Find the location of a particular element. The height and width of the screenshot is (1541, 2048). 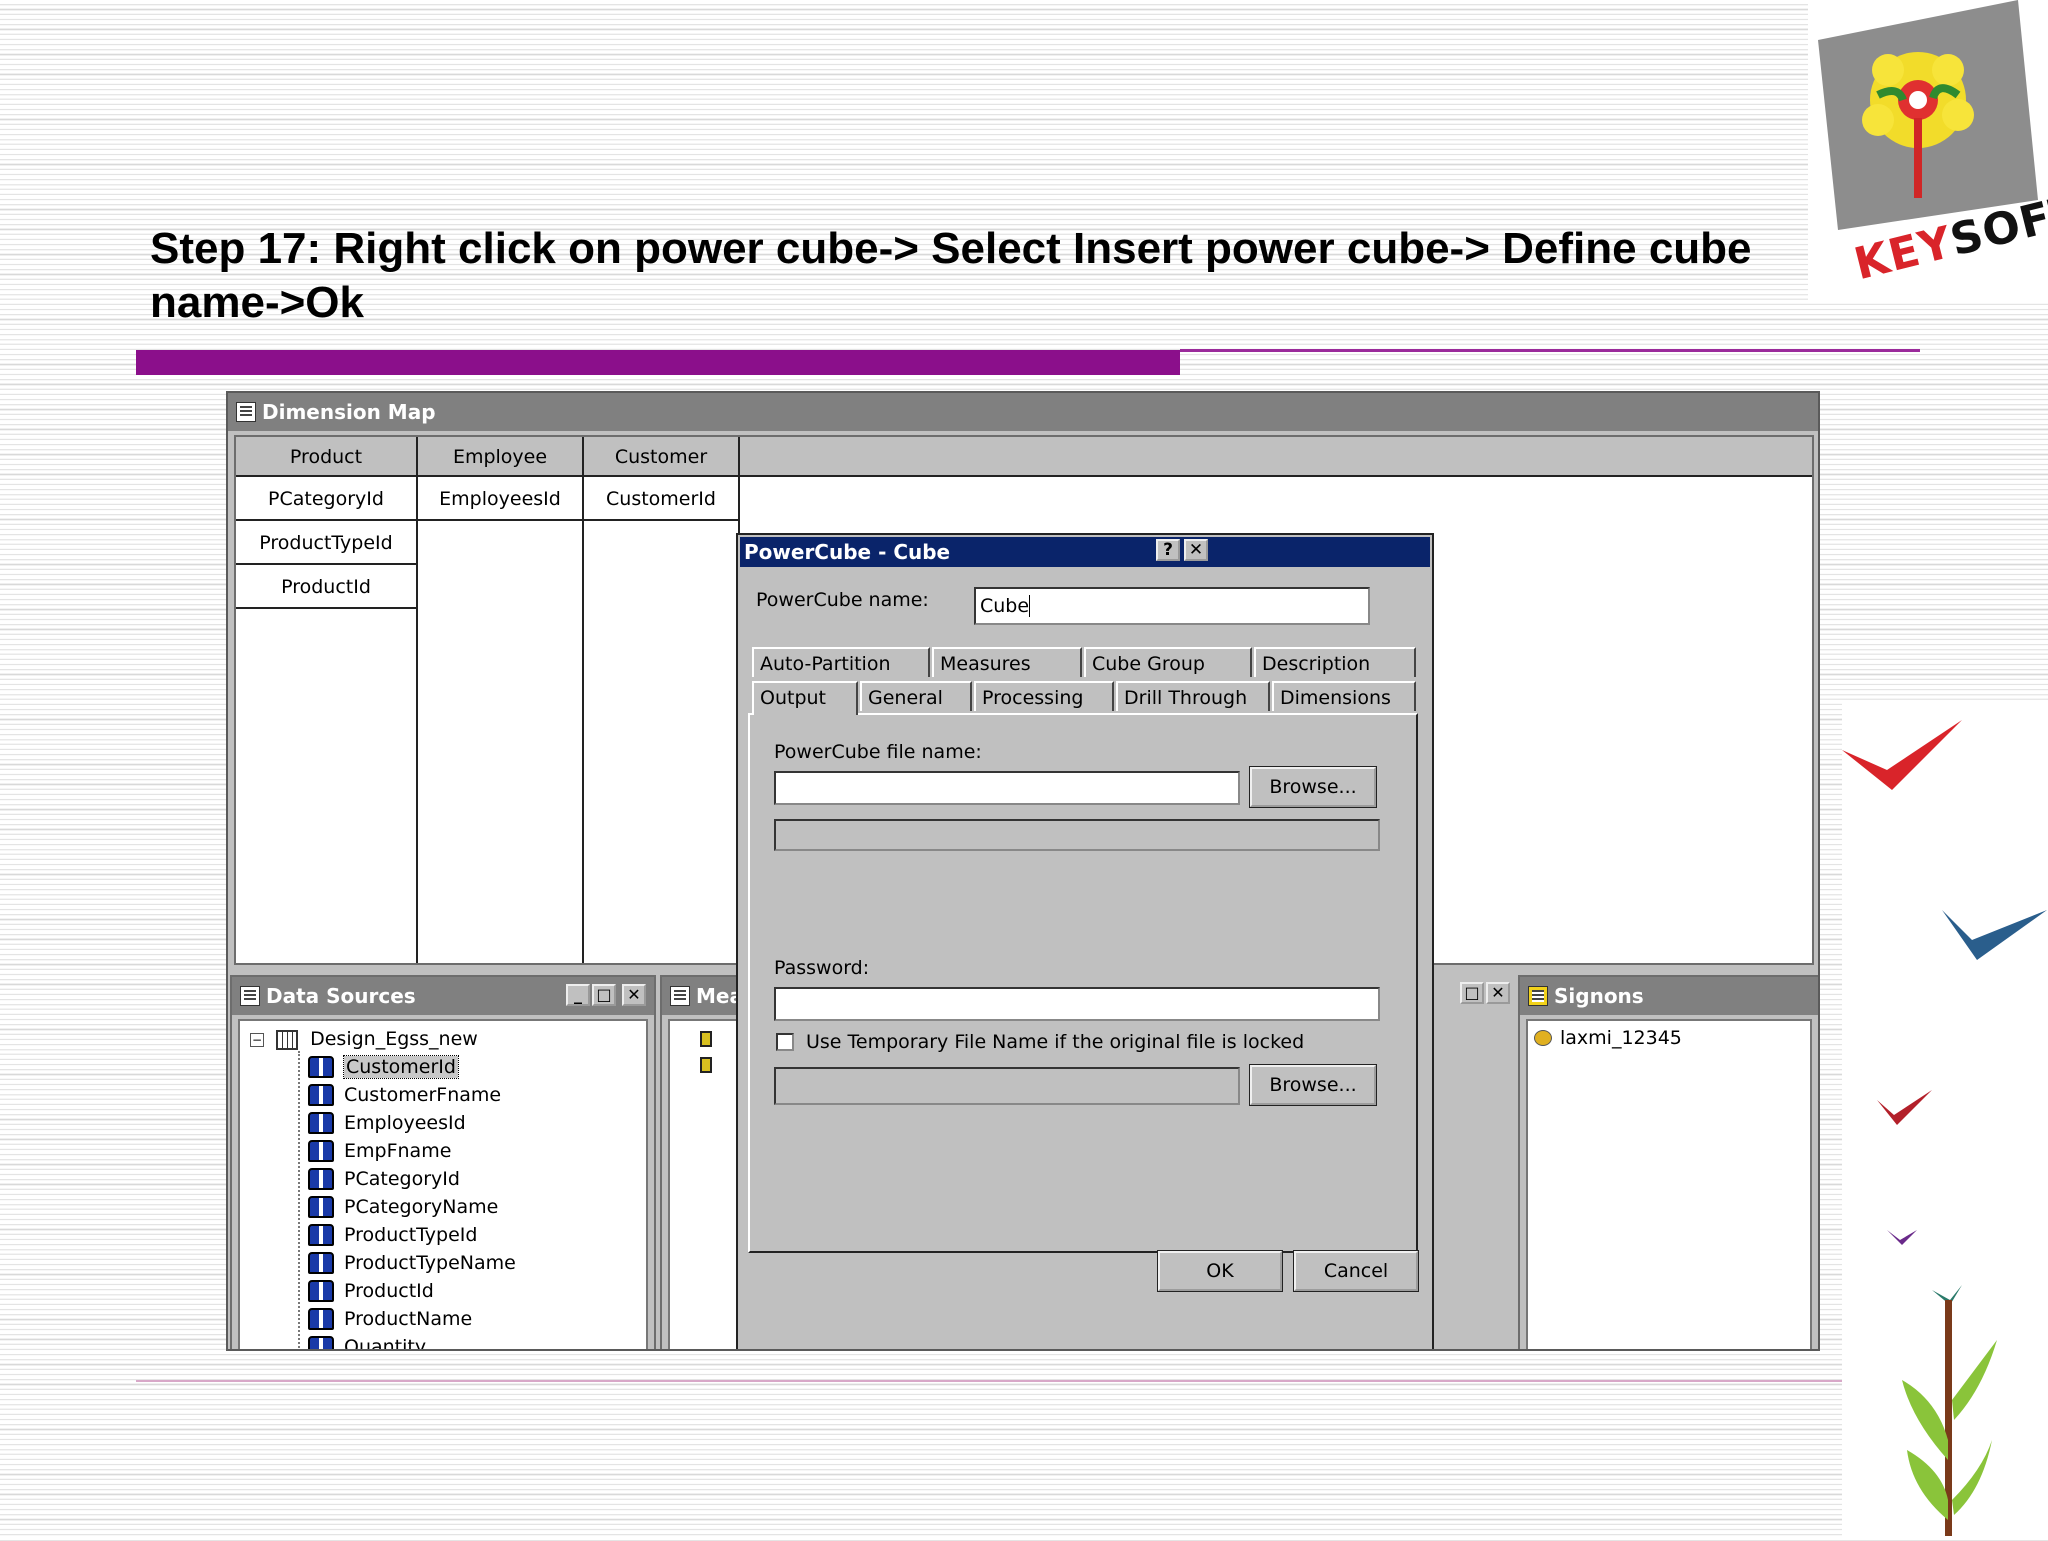

table-icon is located at coordinates (287, 1039).